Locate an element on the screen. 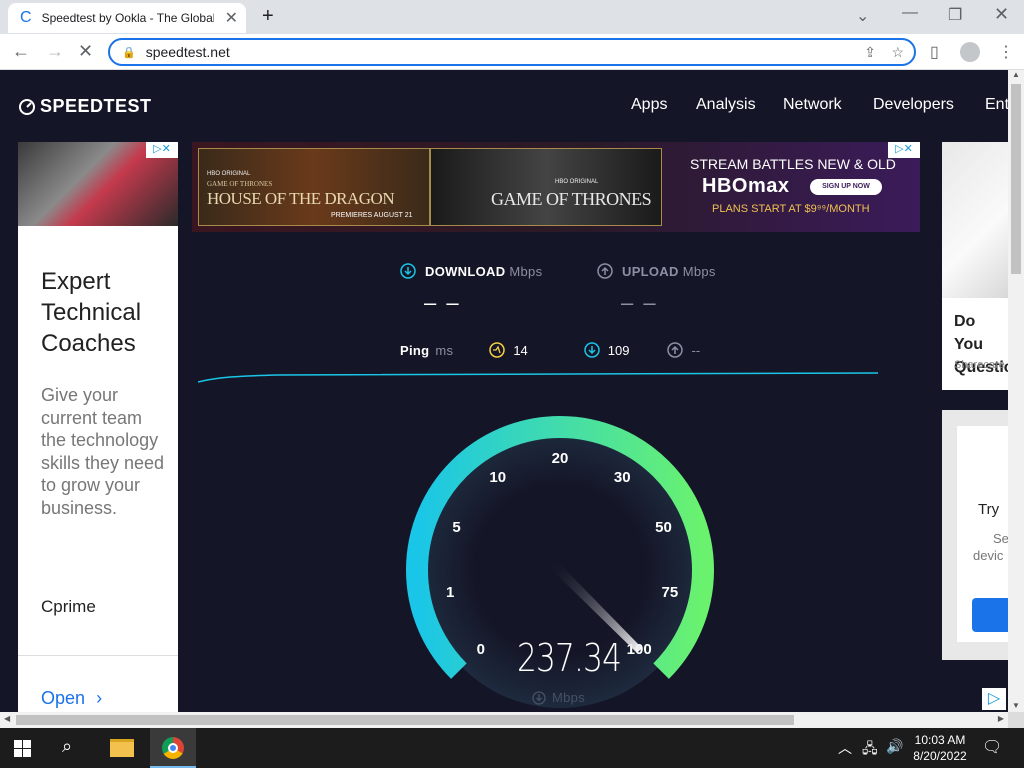  upload-unit: Mbps is located at coordinates (699, 271).